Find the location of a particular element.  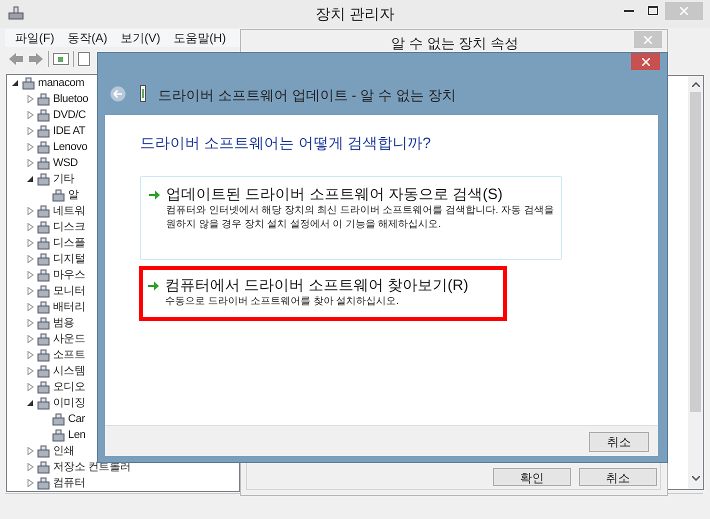

tree-item: Lenovo is located at coordinates (70, 147).